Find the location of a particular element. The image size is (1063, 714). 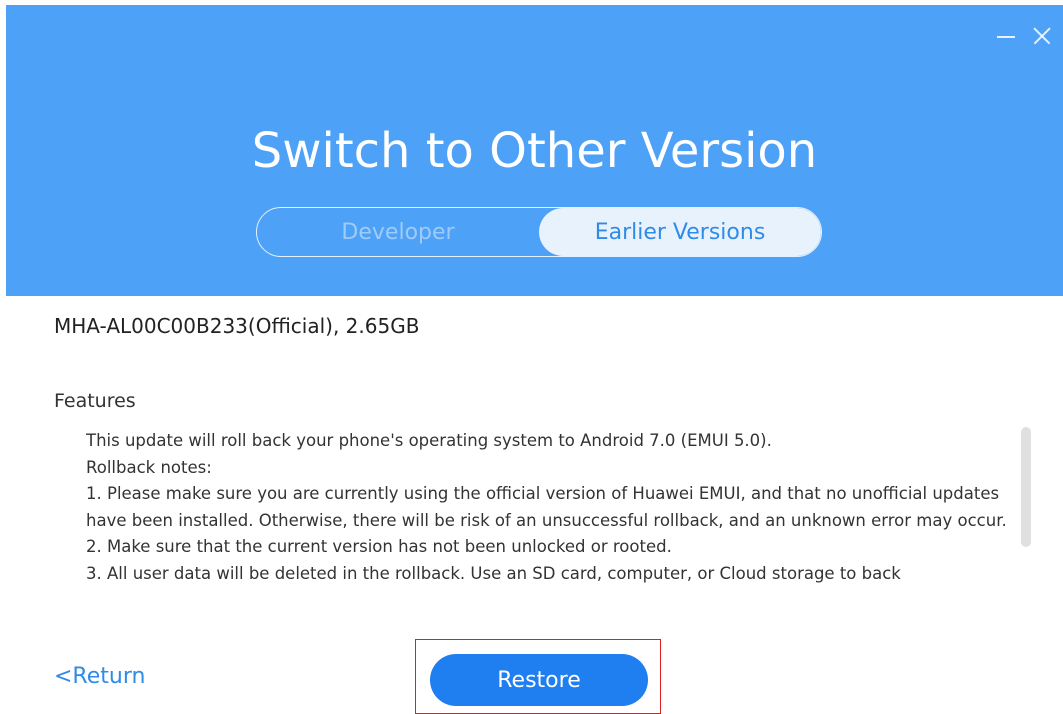

minimize-icon is located at coordinates (1006, 36).